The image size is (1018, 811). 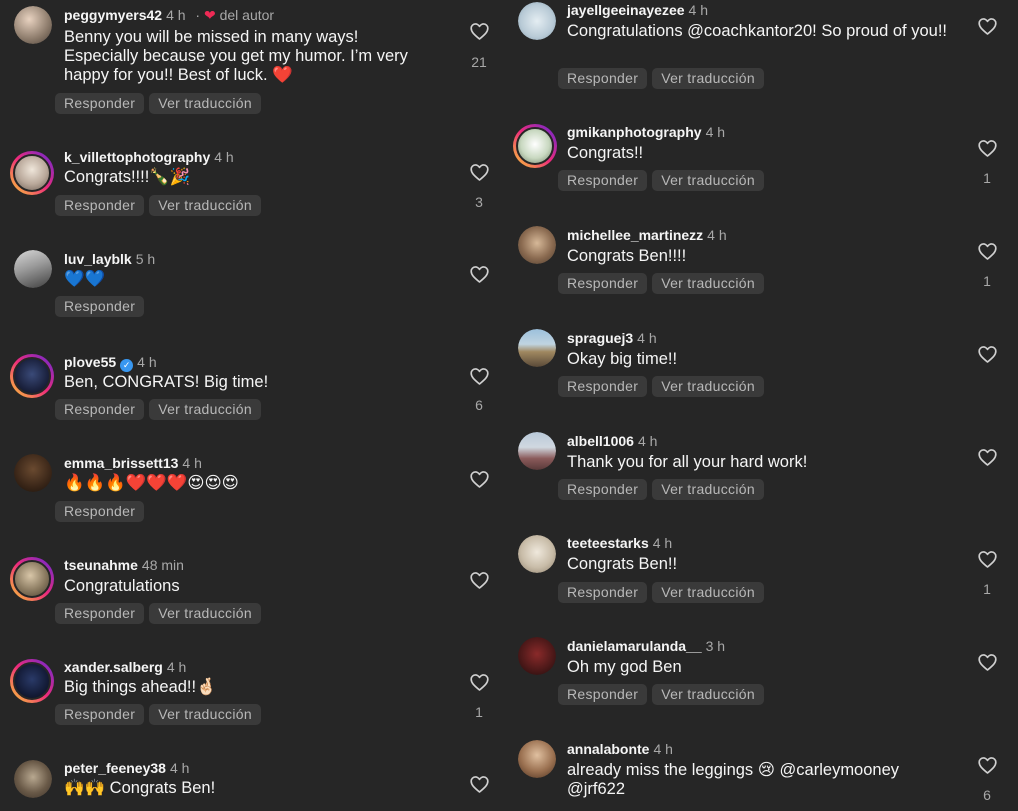 I want to click on comment-username: k_villettophotography, so click(x=137, y=157).